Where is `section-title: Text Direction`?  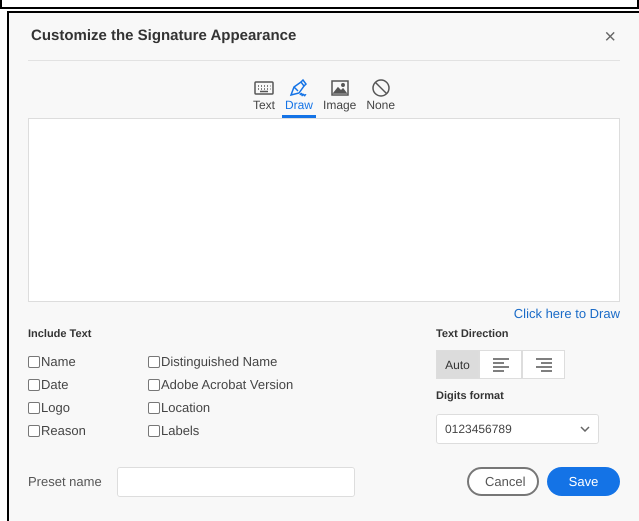
section-title: Text Direction is located at coordinates (473, 334).